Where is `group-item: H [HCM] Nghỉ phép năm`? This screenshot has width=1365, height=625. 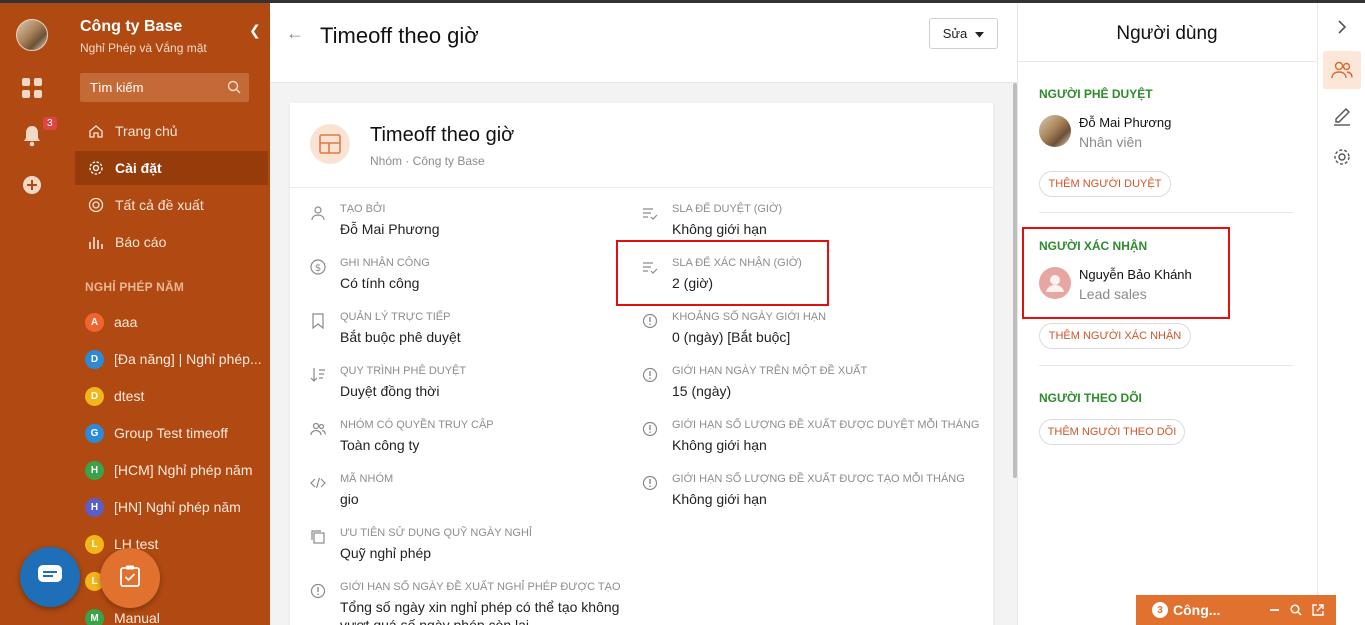 group-item: H [HCM] Nghỉ phép năm is located at coordinates (169, 470).